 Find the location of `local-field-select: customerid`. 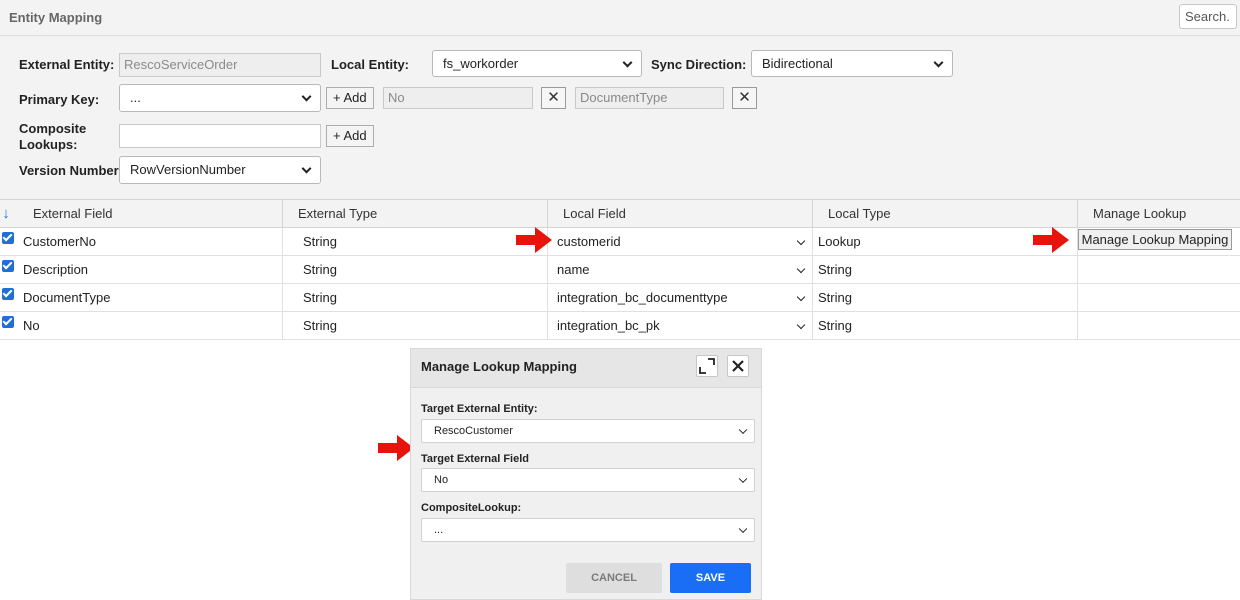

local-field-select: customerid is located at coordinates (680, 242).